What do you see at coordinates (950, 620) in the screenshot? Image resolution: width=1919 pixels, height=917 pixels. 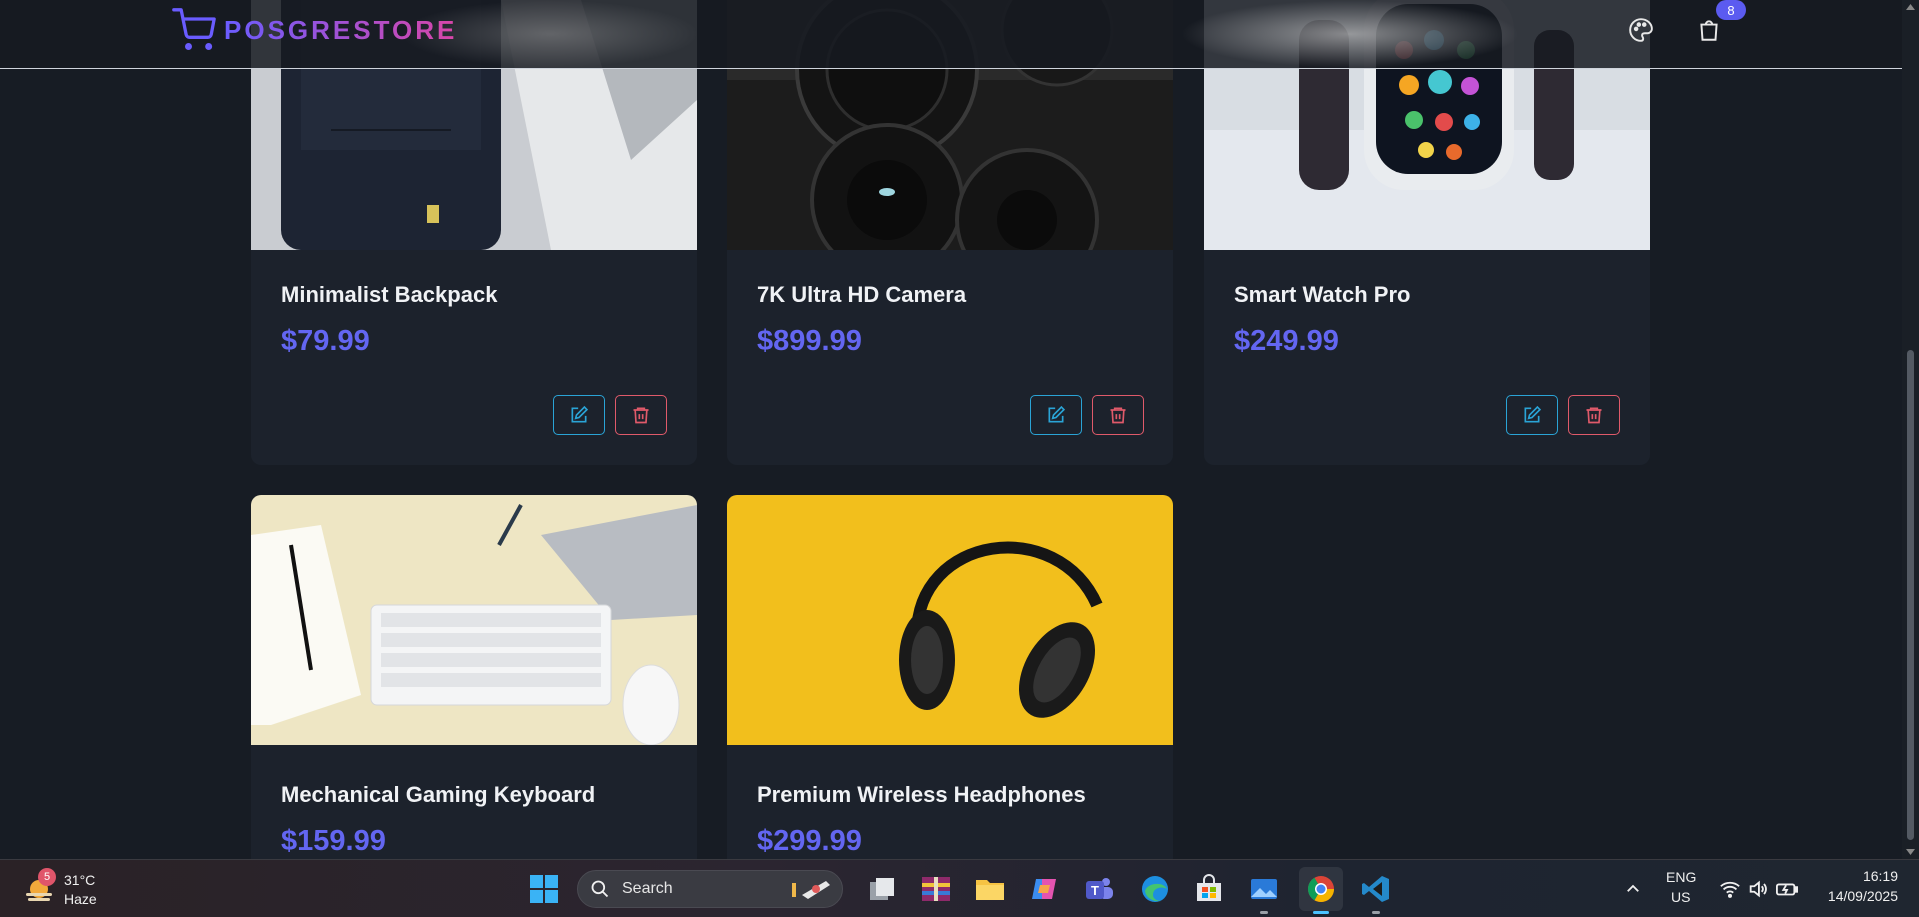 I see `product-image-headphones` at bounding box center [950, 620].